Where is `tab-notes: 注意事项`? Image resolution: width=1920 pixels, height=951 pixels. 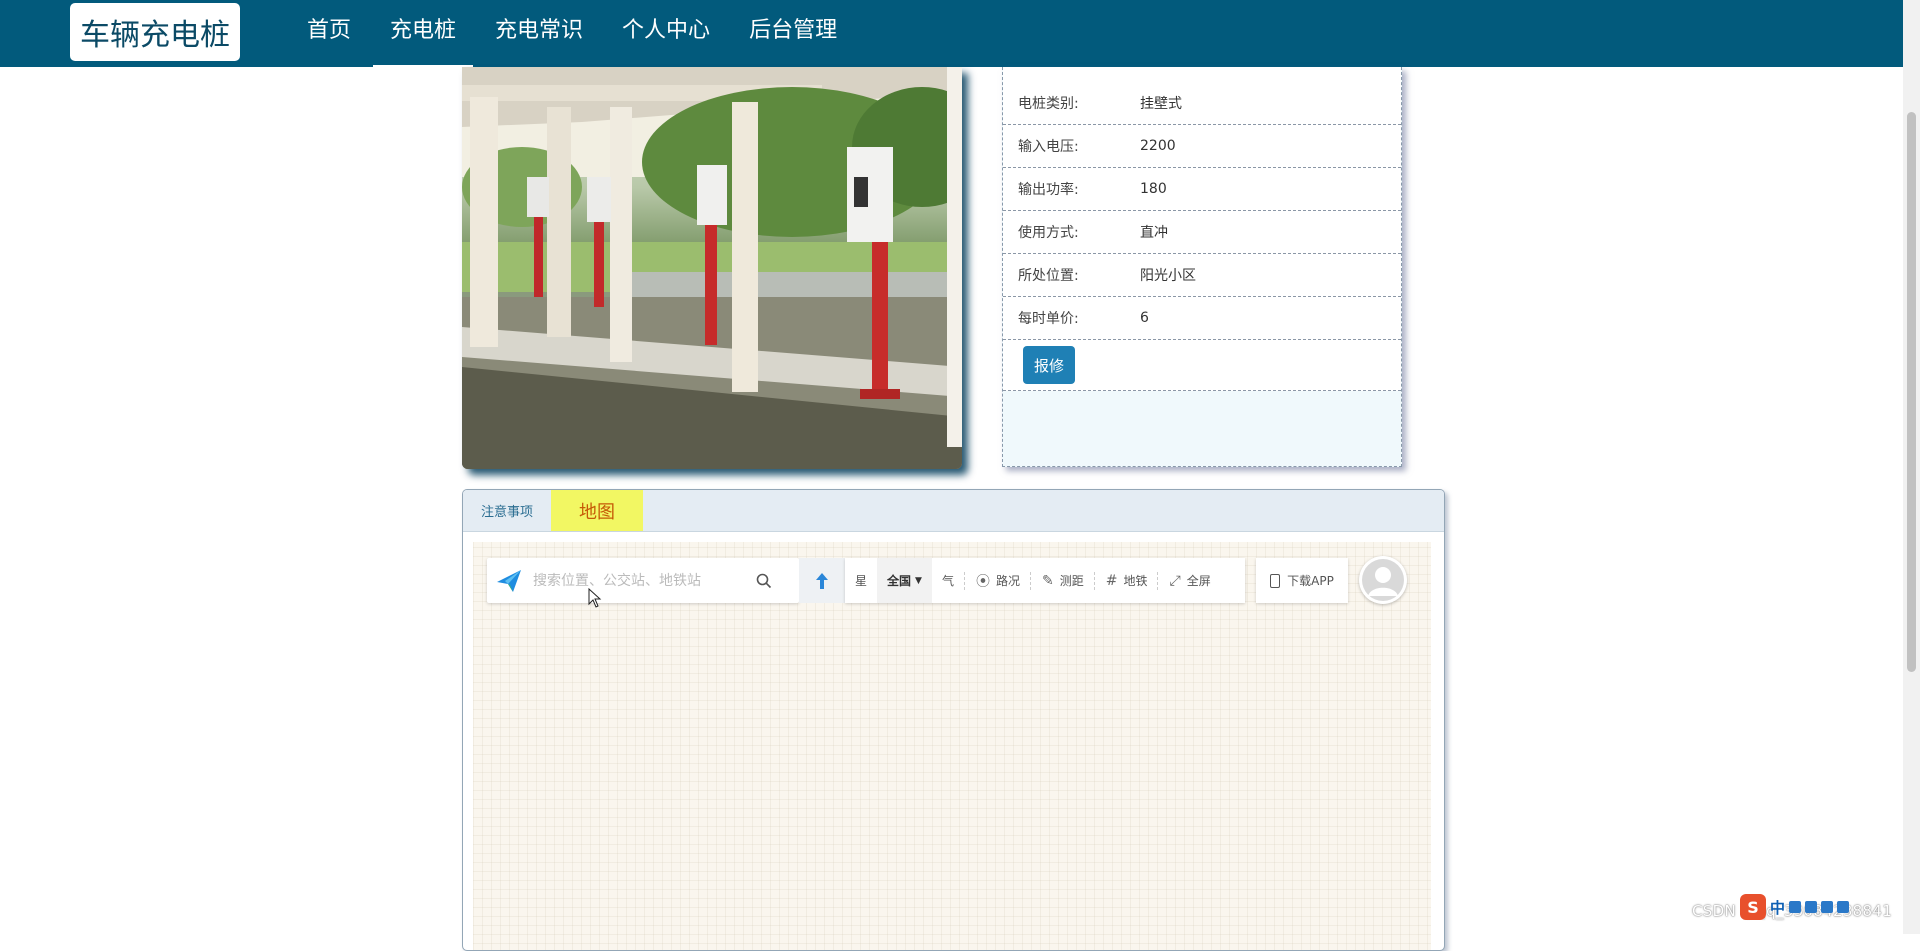 tab-notes: 注意事项 is located at coordinates (507, 510).